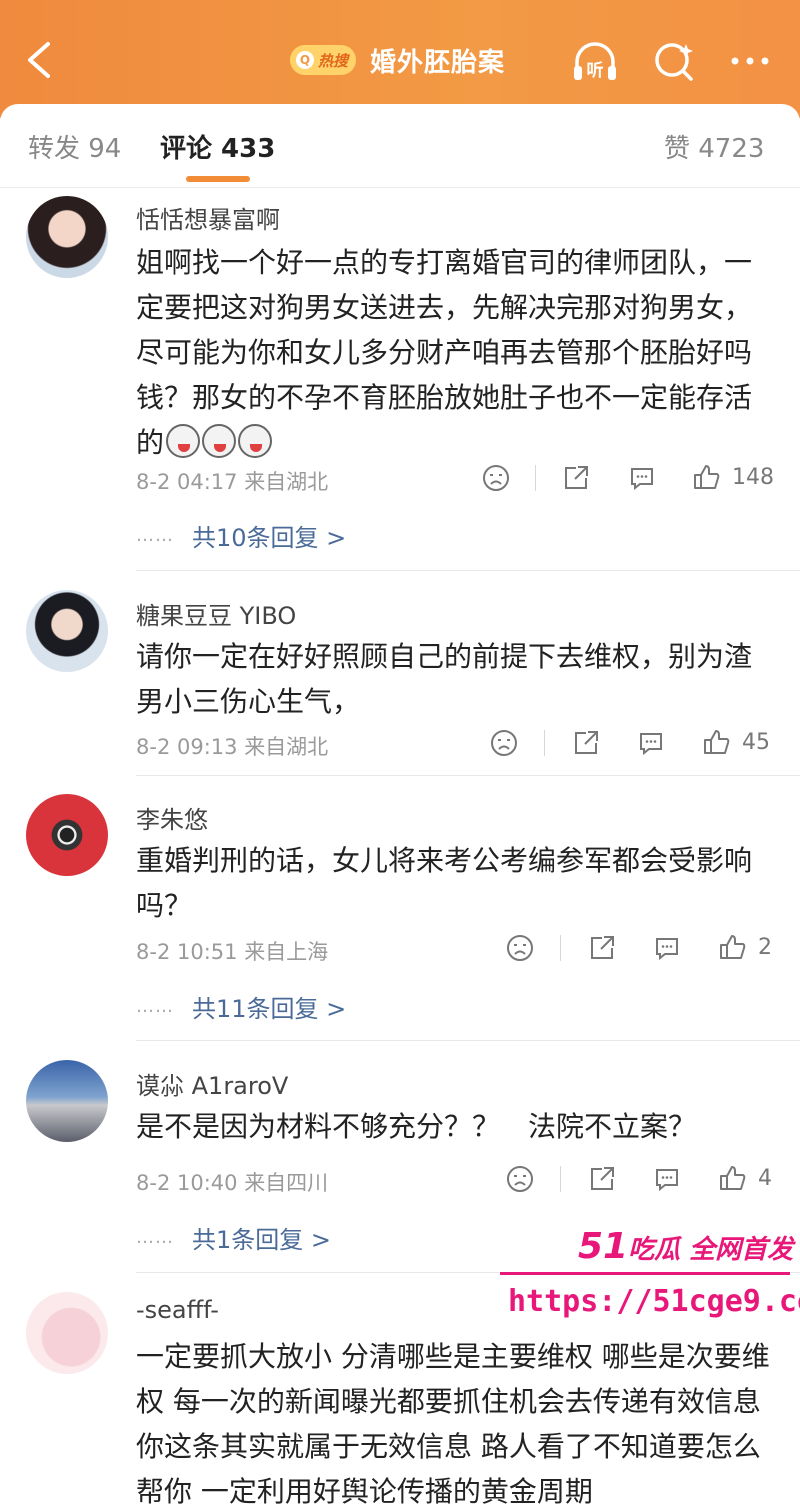  Describe the element at coordinates (208, 217) in the screenshot. I see `comment-username: 恬恬想暴富啊` at that location.